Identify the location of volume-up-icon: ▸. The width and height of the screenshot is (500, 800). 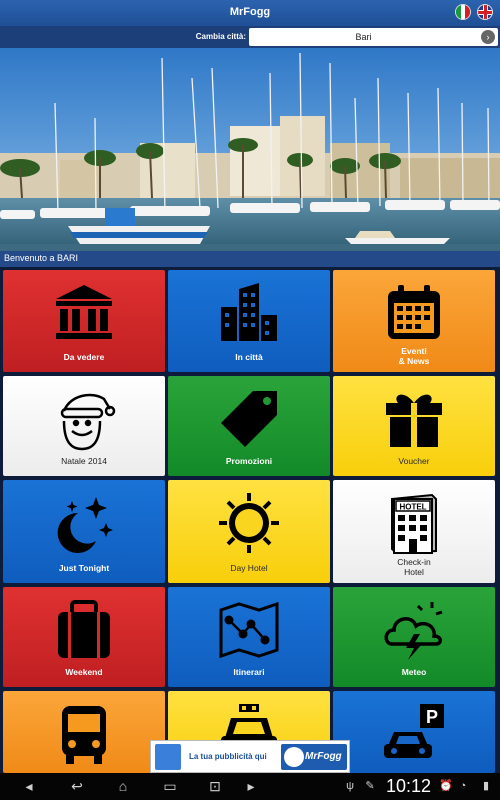
(251, 786).